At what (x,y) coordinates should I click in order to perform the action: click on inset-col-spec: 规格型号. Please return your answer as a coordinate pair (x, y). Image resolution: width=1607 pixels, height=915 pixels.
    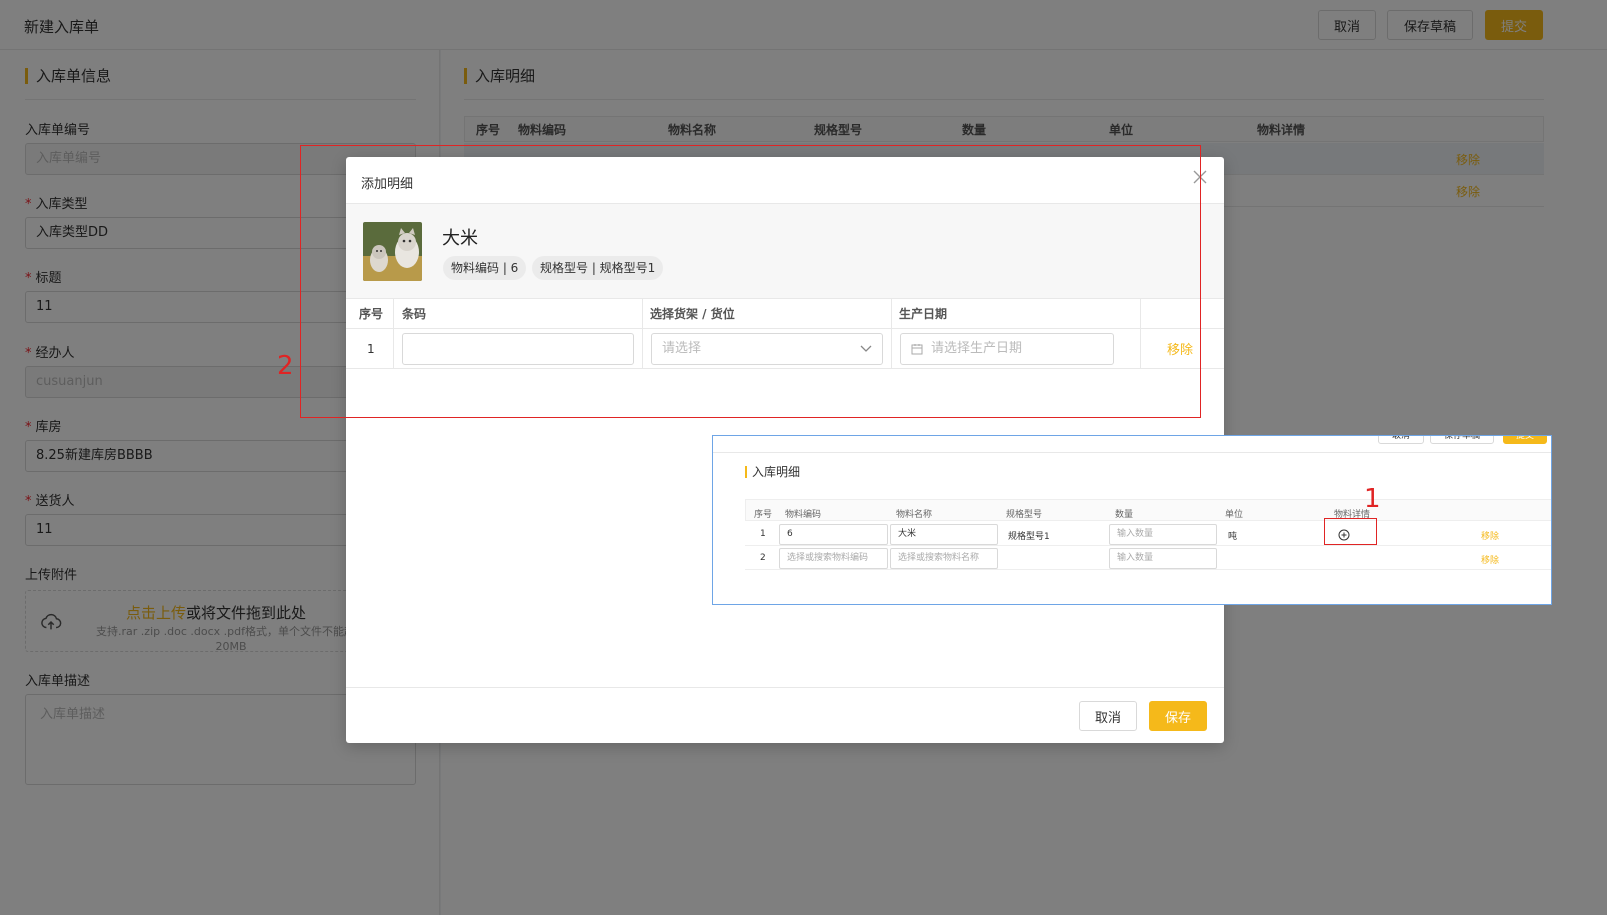
    Looking at the image, I should click on (1024, 515).